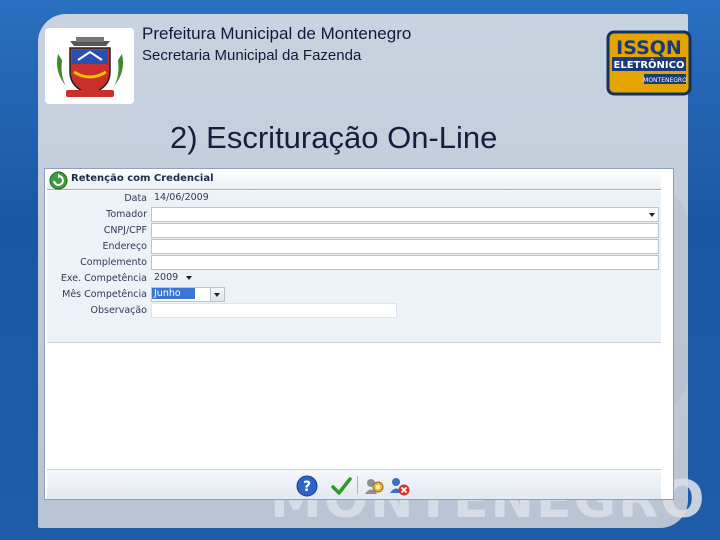 This screenshot has width=720, height=540. I want to click on tomador-select, so click(405, 214).